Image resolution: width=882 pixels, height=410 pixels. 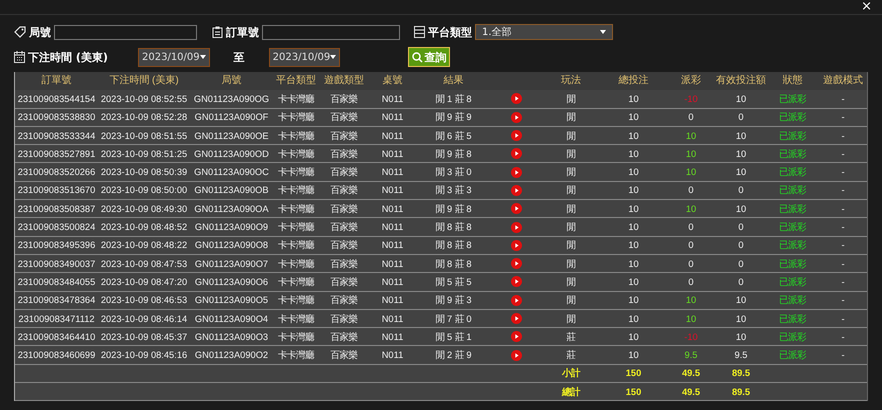 What do you see at coordinates (57, 190) in the screenshot?
I see `order-number: 231009083513670` at bounding box center [57, 190].